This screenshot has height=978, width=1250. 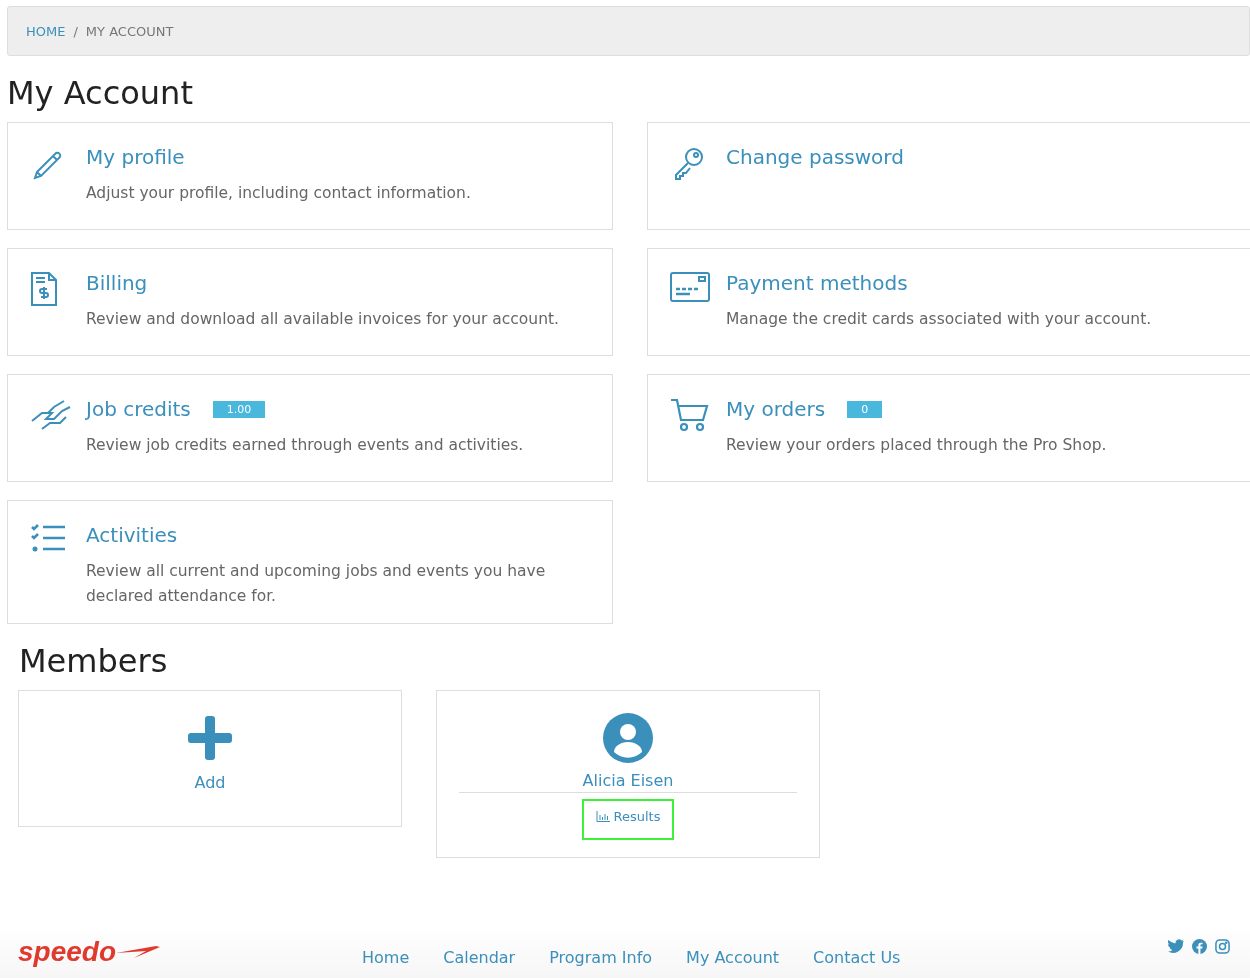 What do you see at coordinates (183, 951) in the screenshot?
I see `brand-logo: speedo` at bounding box center [183, 951].